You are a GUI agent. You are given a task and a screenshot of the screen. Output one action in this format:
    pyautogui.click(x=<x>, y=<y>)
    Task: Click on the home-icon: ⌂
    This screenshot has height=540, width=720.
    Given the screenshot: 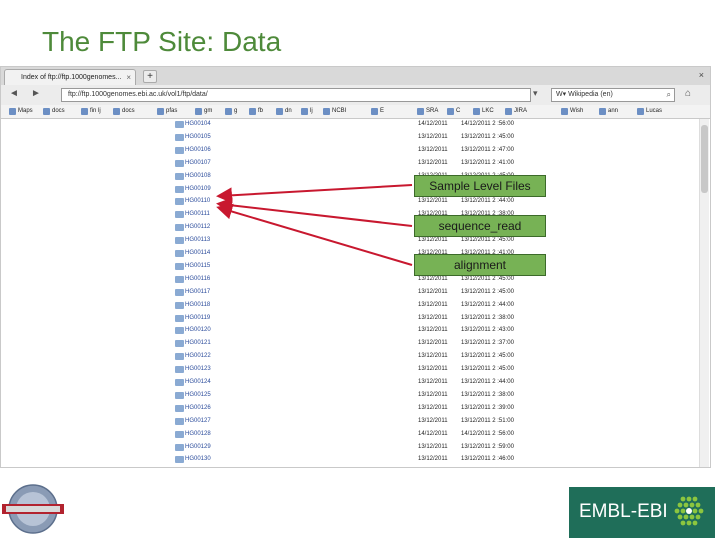 What is the action you would take?
    pyautogui.click(x=688, y=93)
    